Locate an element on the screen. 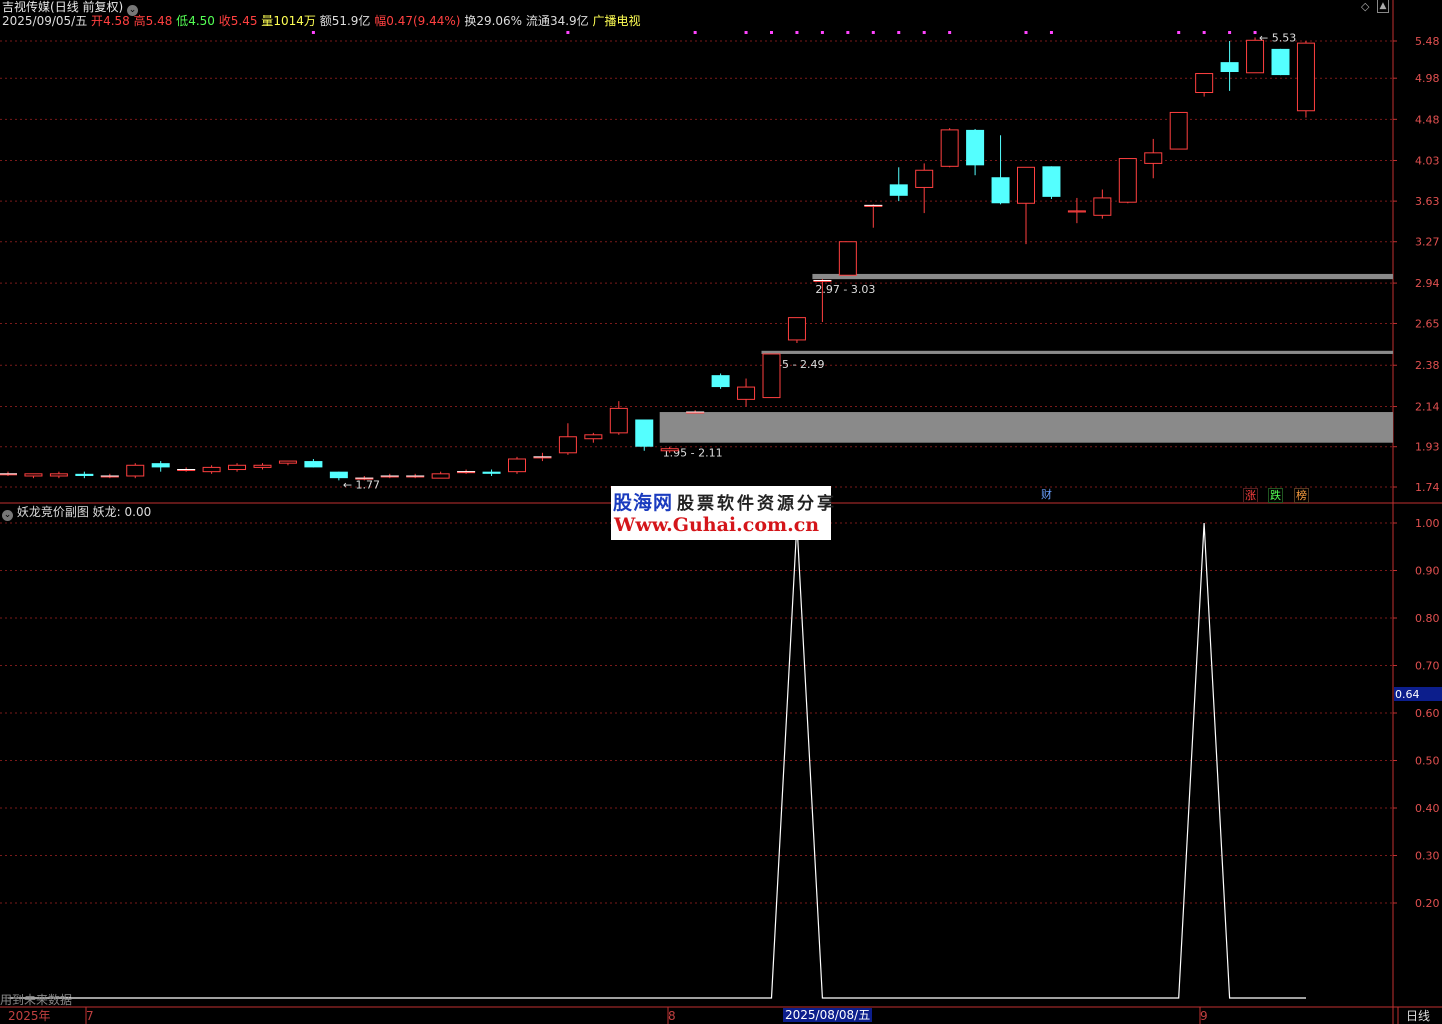 The width and height of the screenshot is (1442, 1024). watermark: 股海网 股票软件资源分享 Www.Guhai.com.cn is located at coordinates (722, 513).